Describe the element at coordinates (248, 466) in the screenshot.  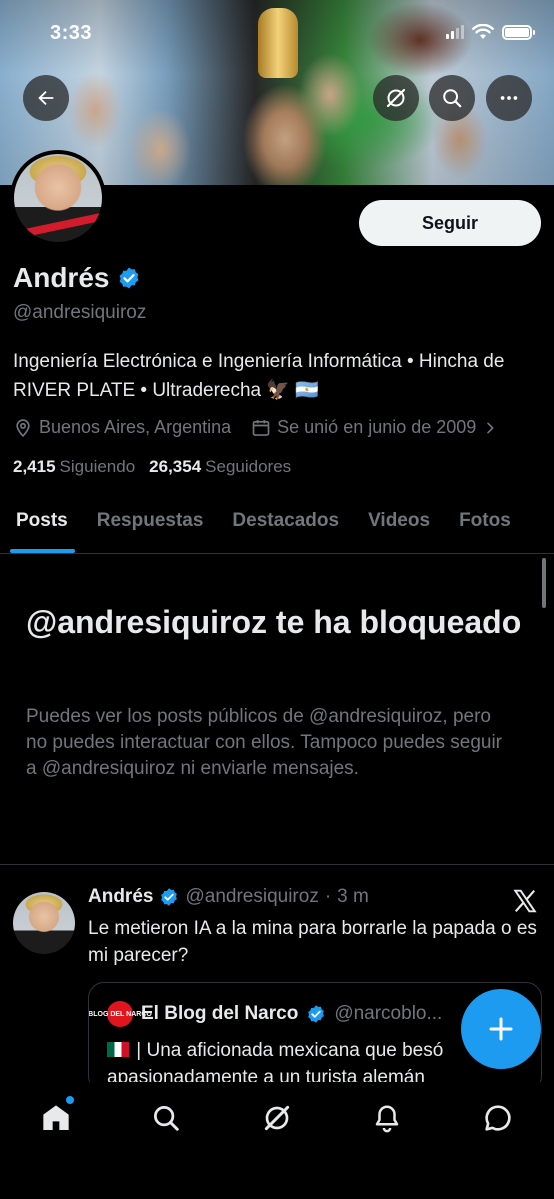
I see `followers-label: Seguidores` at that location.